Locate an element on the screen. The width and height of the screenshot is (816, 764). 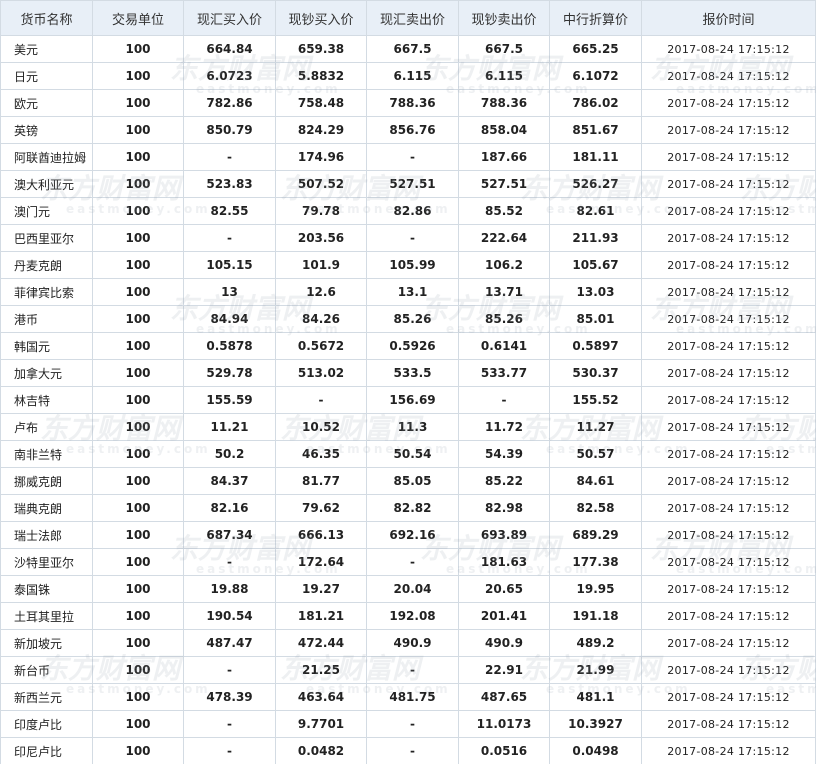
cell-boc-rate: 21.99 is located at coordinates (595, 670).